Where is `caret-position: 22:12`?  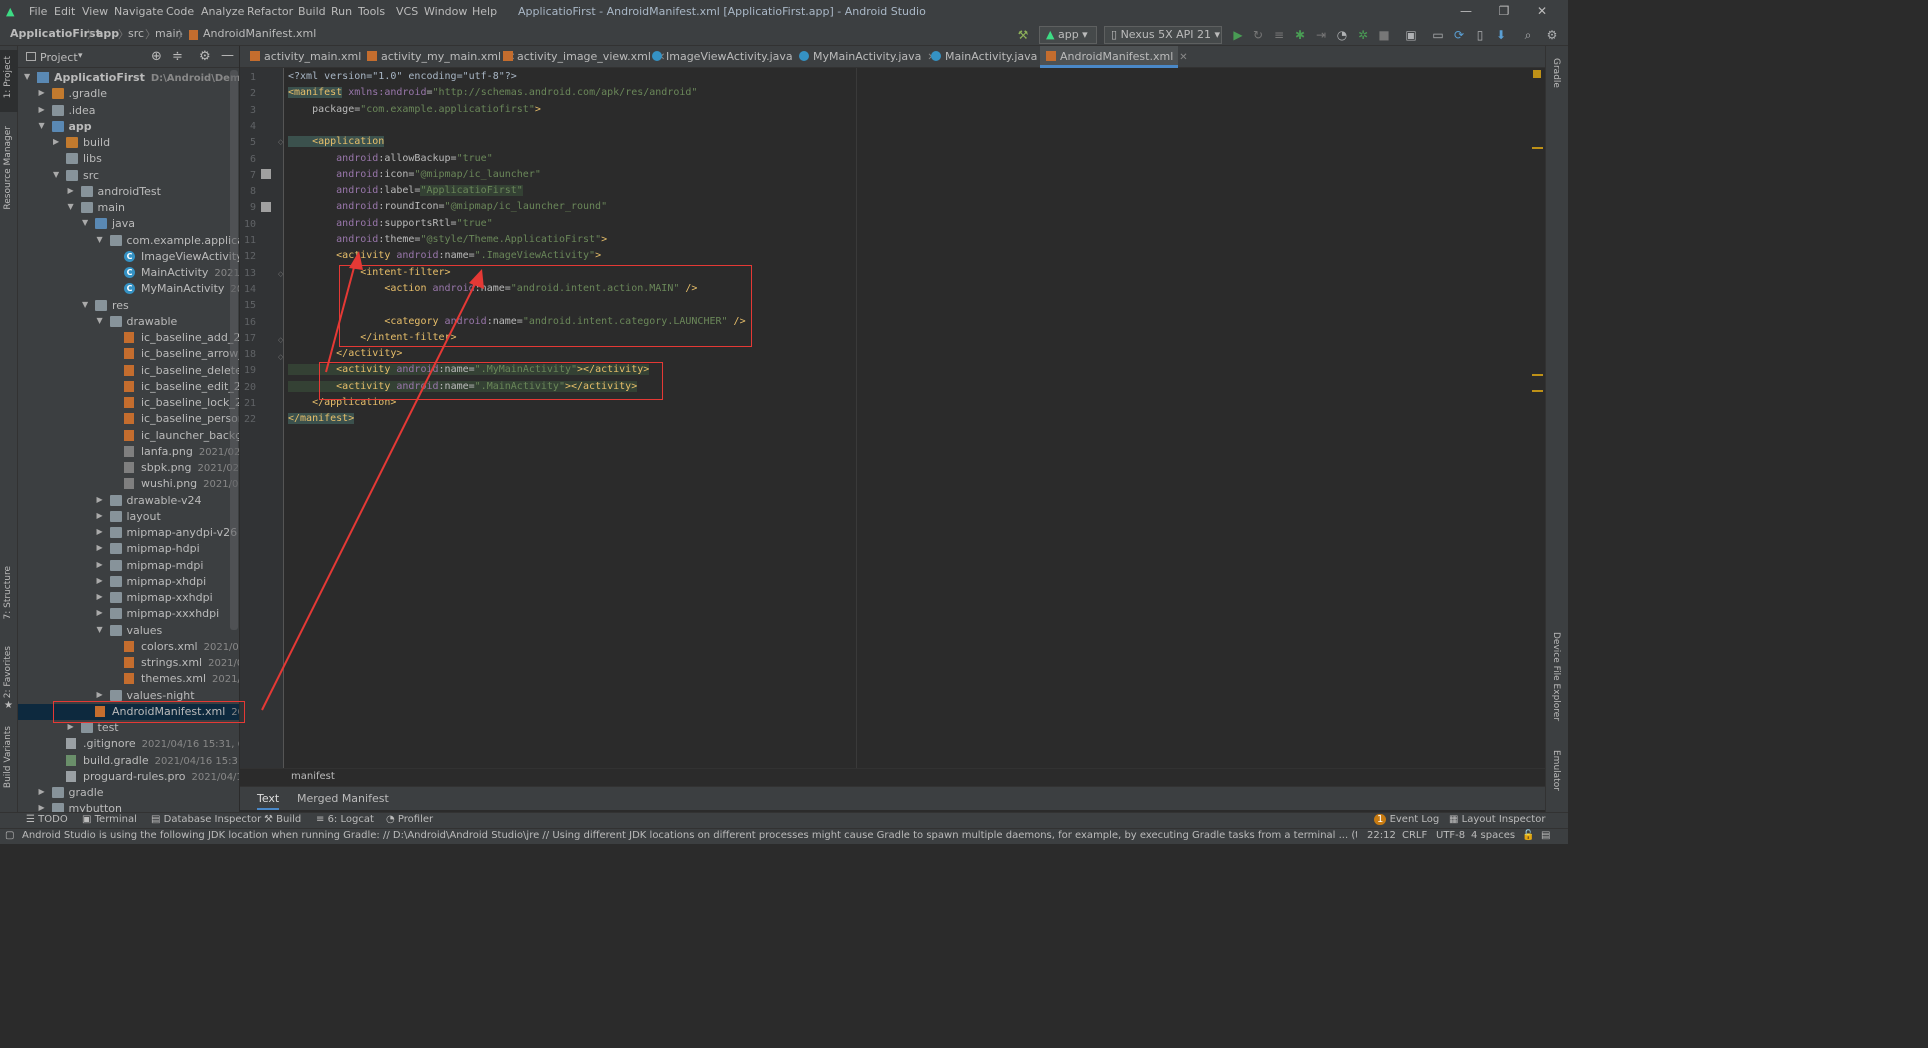 caret-position: 22:12 is located at coordinates (1381, 835).